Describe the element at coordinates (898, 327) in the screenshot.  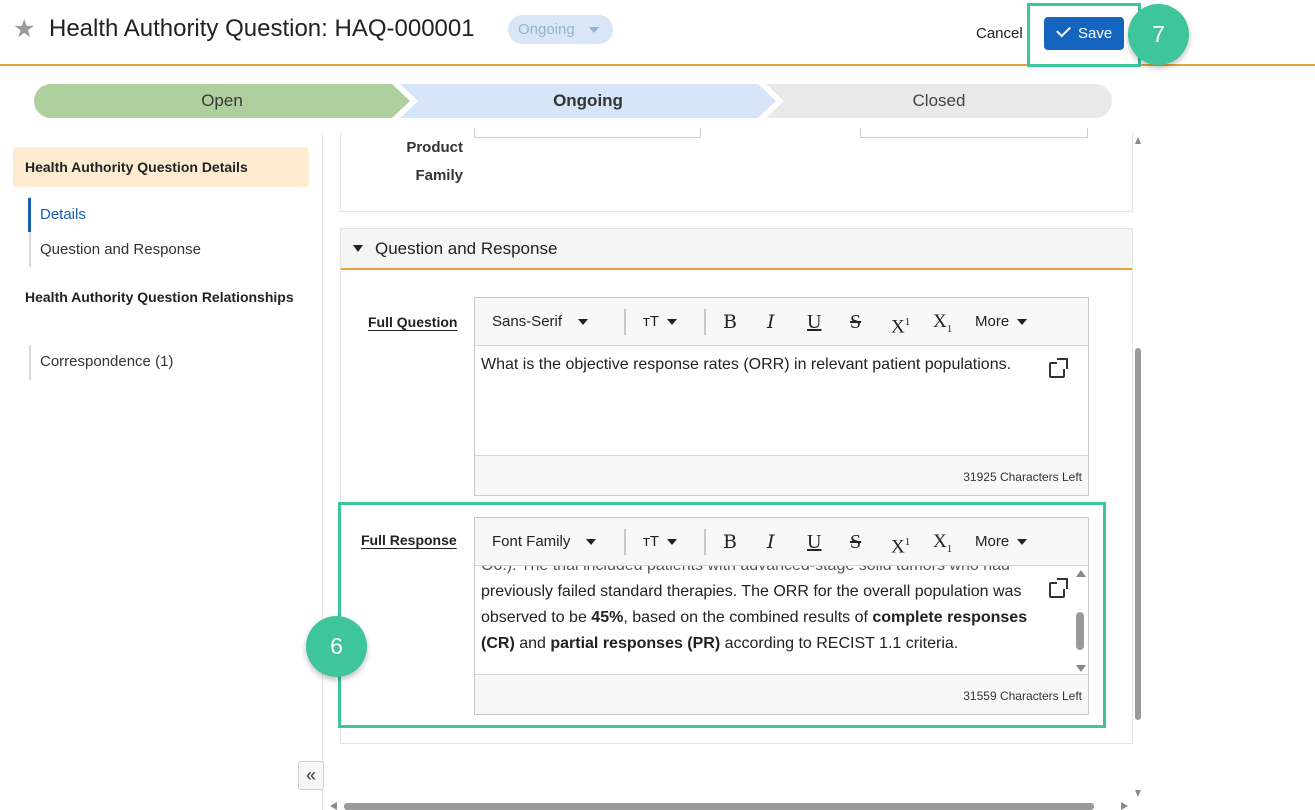
I see `superscript-base: X` at that location.